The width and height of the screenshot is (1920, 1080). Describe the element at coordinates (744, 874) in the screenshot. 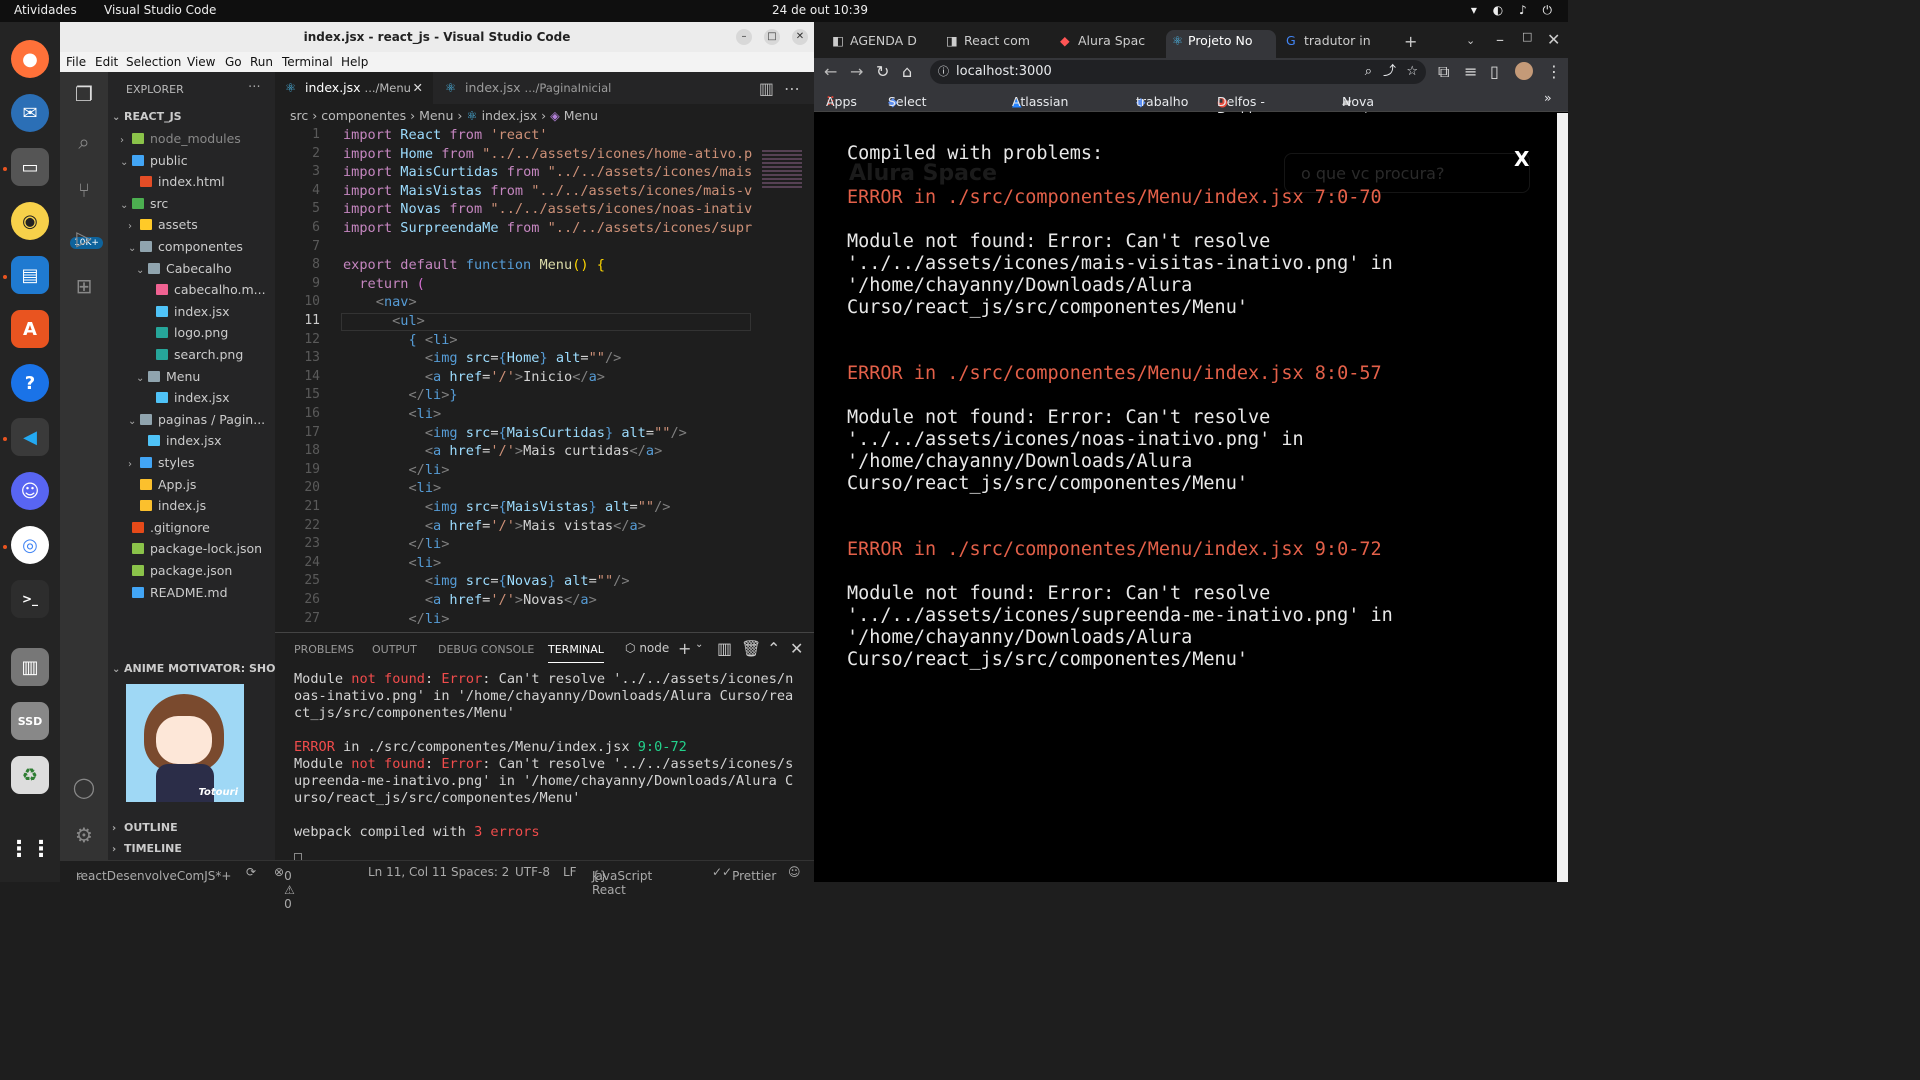

I see `prettier-status: ✓✓ Prettier` at that location.